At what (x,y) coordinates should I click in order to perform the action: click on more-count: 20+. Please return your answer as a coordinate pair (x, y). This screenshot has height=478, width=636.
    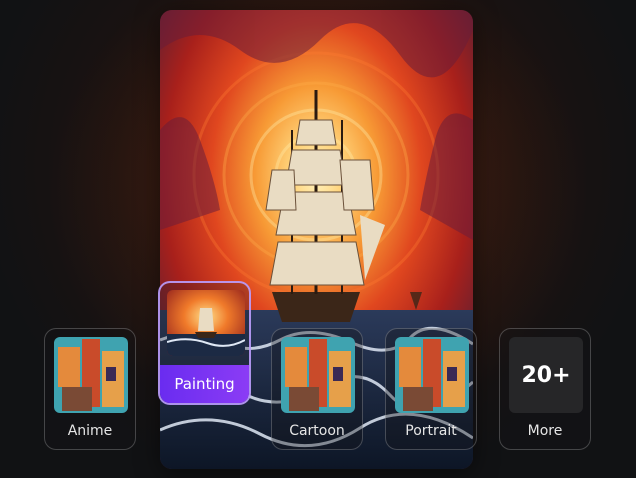
    Looking at the image, I should click on (546, 375).